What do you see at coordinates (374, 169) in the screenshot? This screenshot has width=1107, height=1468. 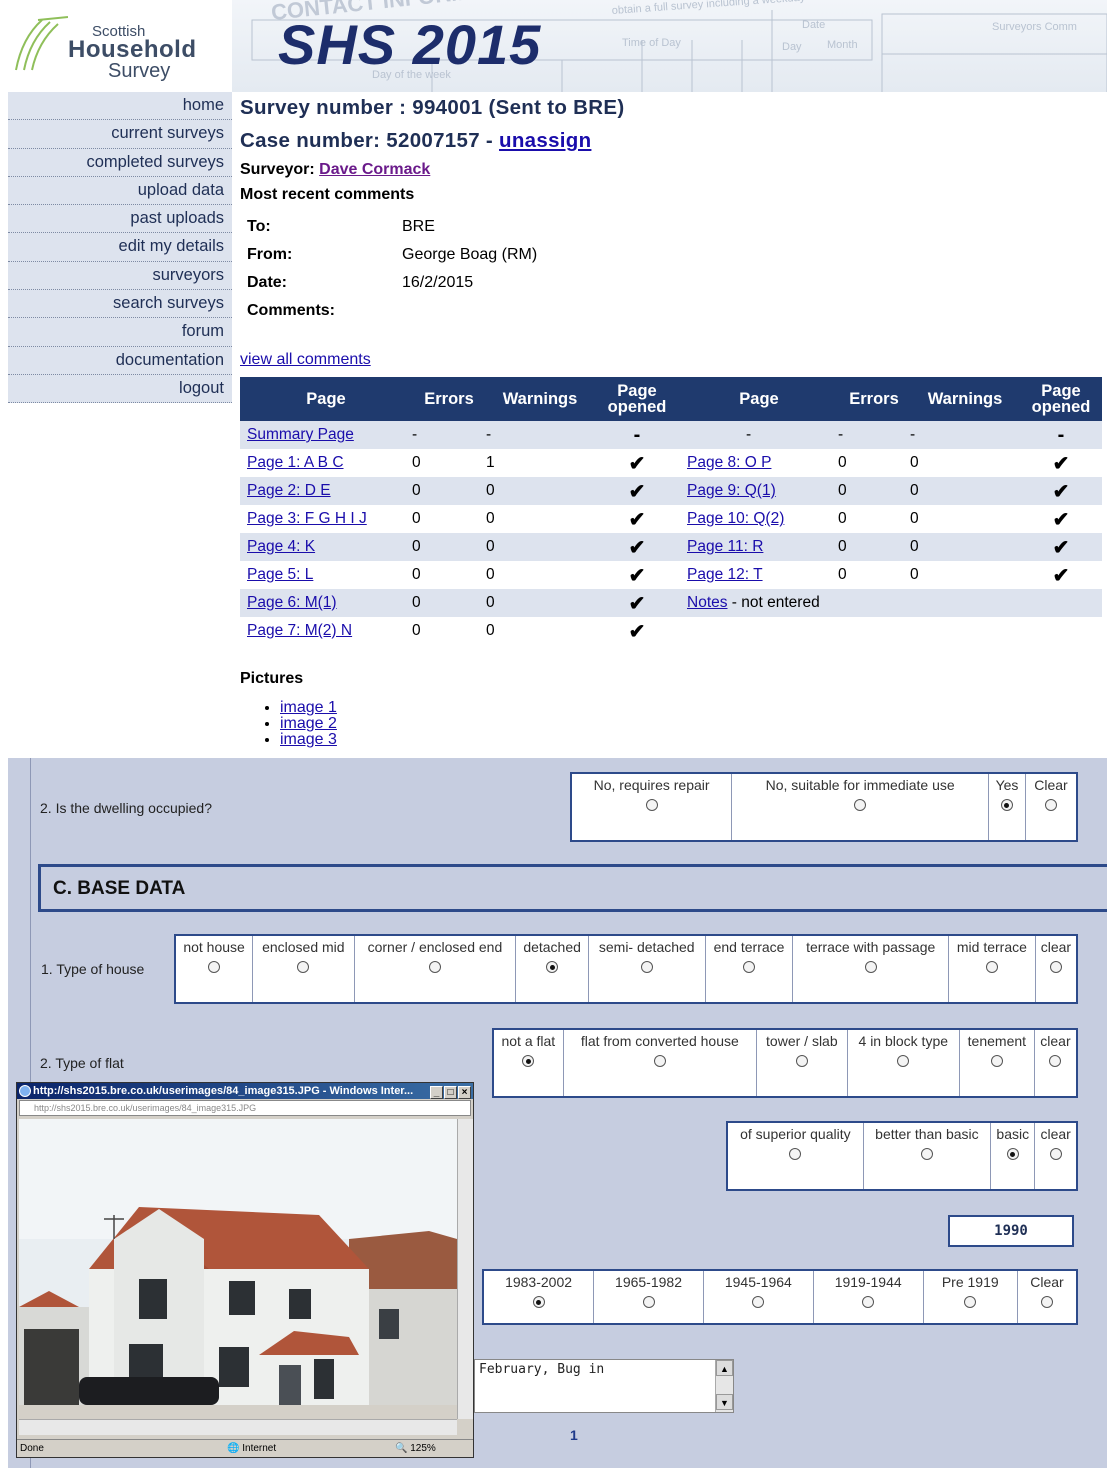 I see `surveyor-name-link: Dave Cormack` at bounding box center [374, 169].